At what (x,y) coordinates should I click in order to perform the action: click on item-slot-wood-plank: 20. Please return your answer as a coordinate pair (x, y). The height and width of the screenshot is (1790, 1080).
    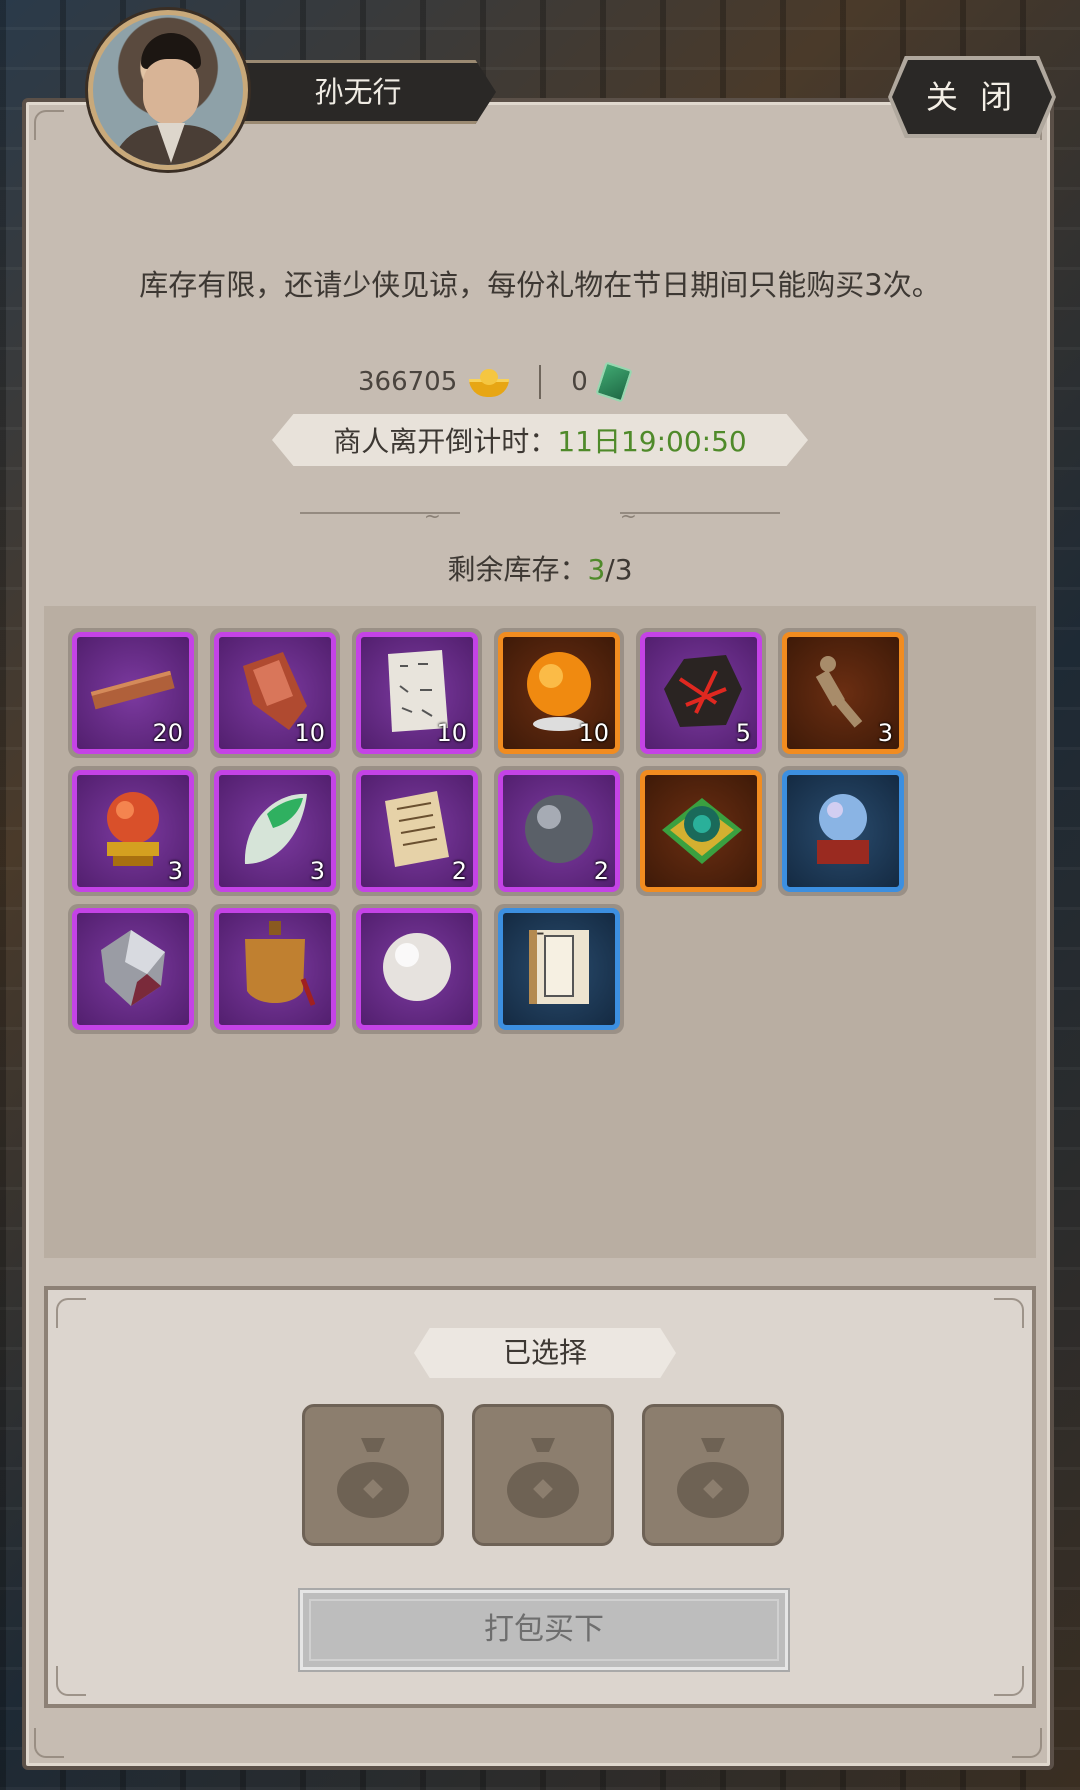
    Looking at the image, I should click on (133, 693).